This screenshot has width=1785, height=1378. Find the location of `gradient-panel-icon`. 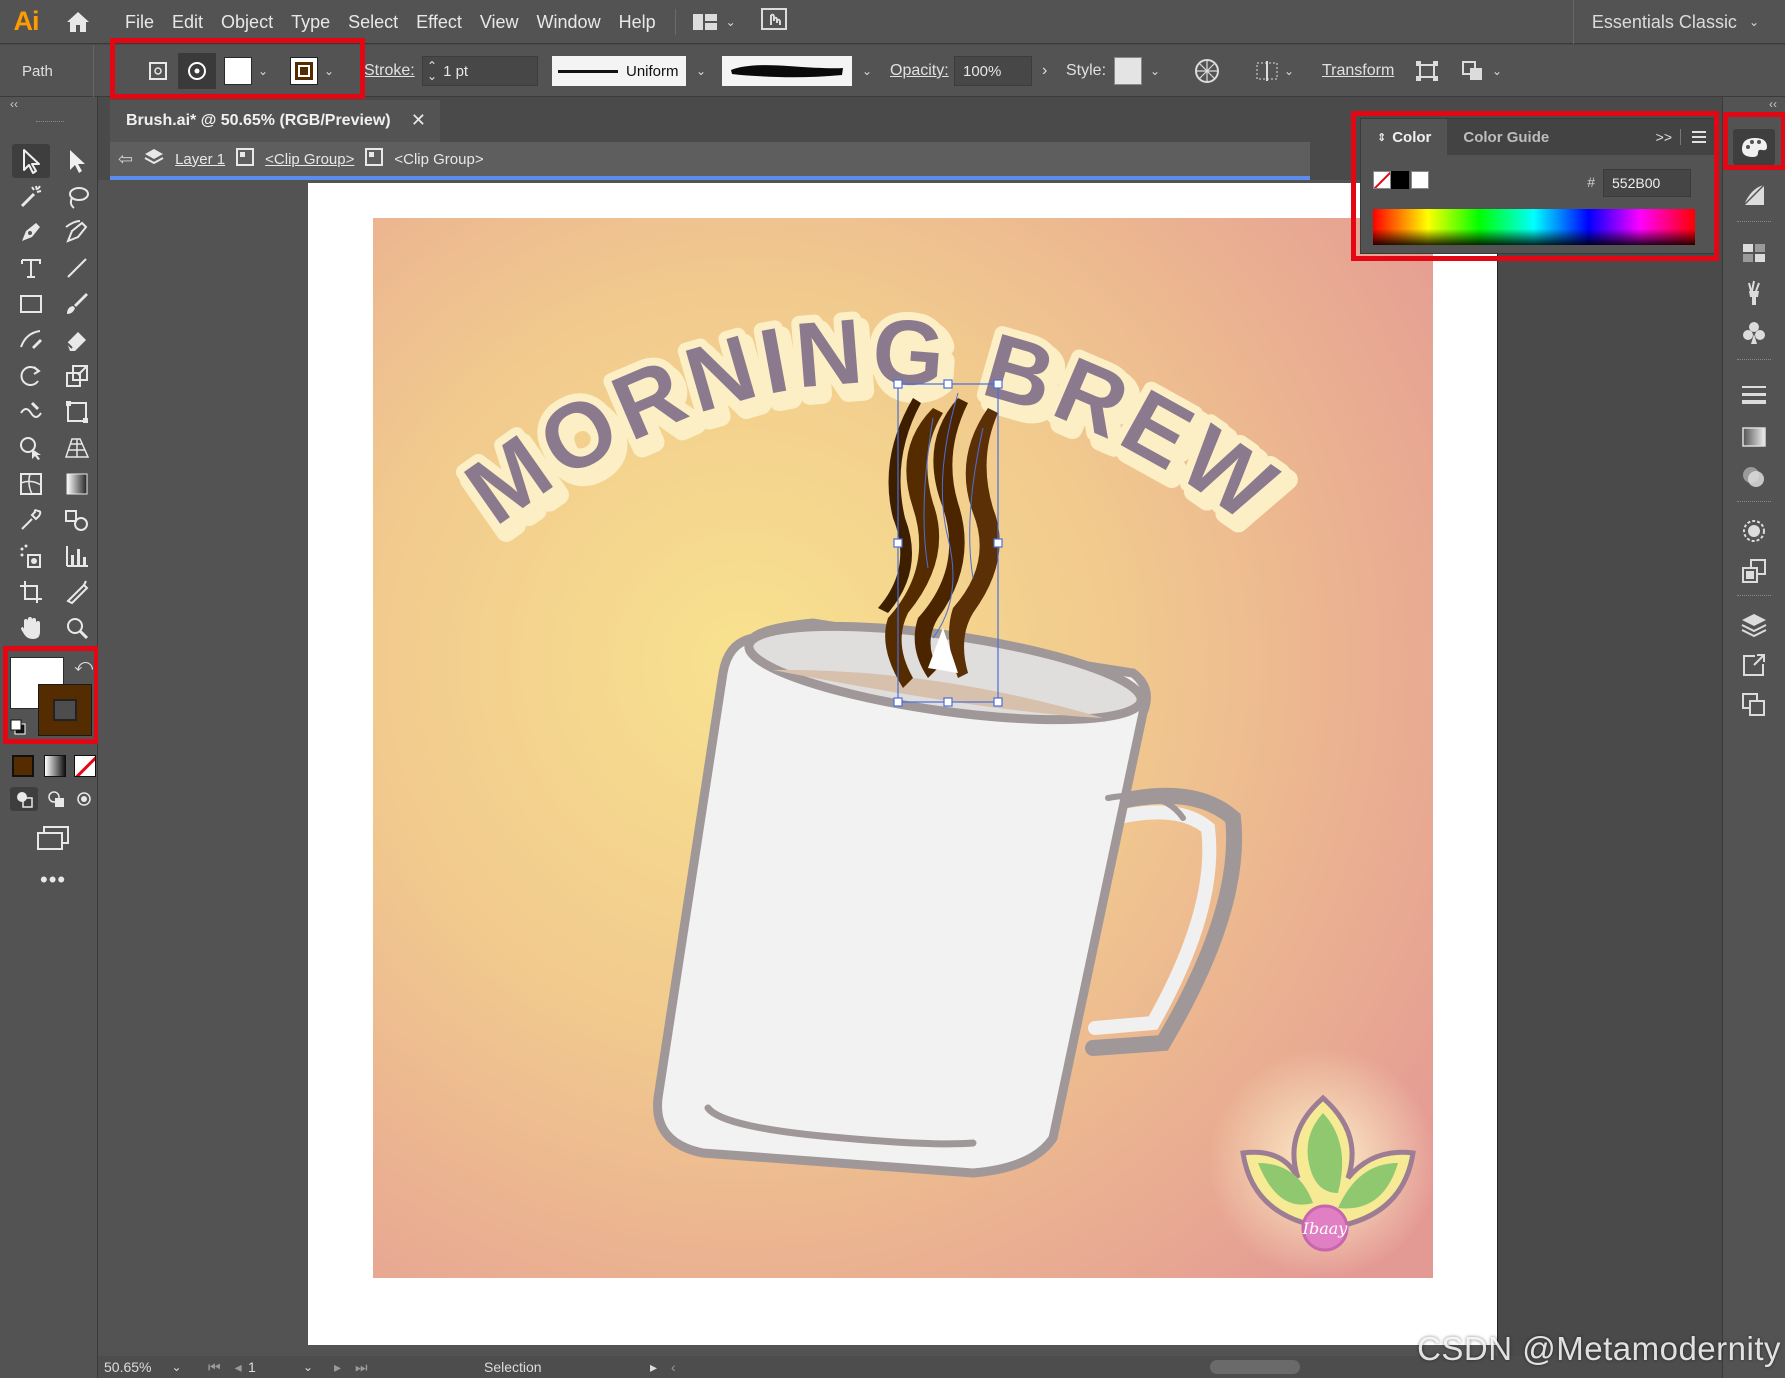

gradient-panel-icon is located at coordinates (1754, 437).